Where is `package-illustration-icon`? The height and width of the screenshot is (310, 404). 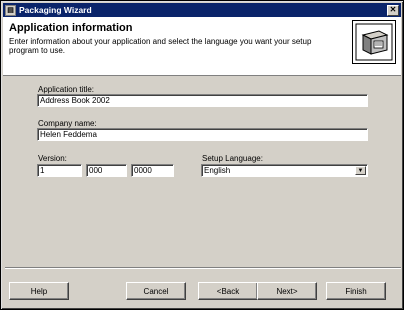 package-illustration-icon is located at coordinates (374, 42).